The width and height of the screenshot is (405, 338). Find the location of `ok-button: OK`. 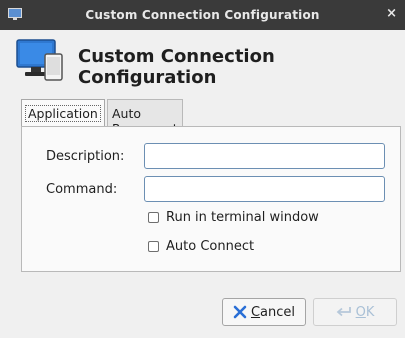

ok-button: OK is located at coordinates (355, 312).